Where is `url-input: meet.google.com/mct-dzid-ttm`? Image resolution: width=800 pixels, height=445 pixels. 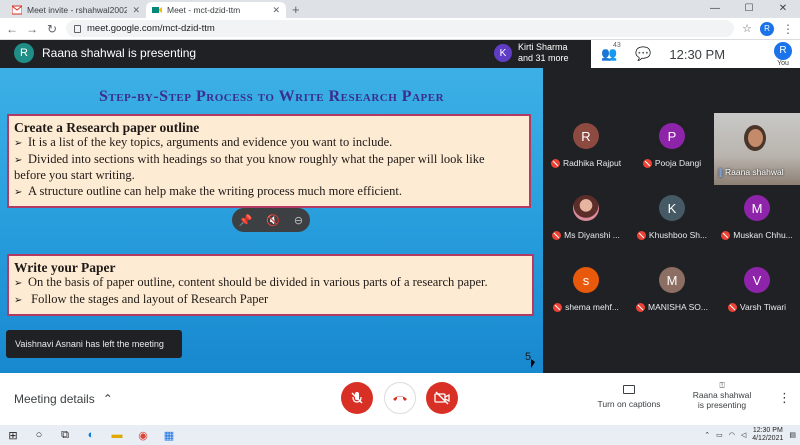
url-input: meet.google.com/mct-dzid-ttm is located at coordinates (400, 28).